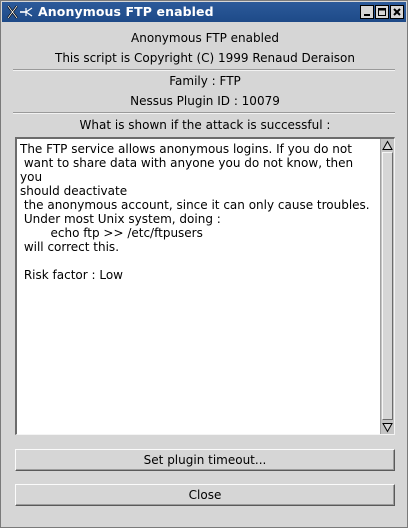 The width and height of the screenshot is (408, 528). Describe the element at coordinates (205, 101) in the screenshot. I see `plugin-id: Nessus Plugin ID : 10079` at that location.